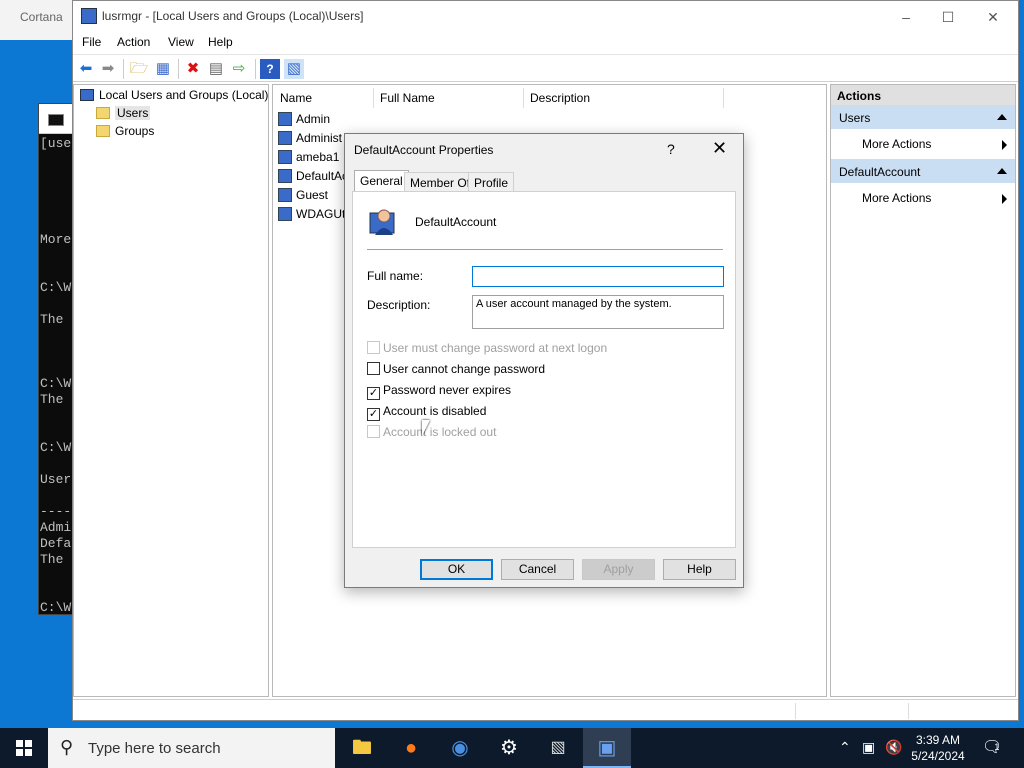 The image size is (1024, 768). I want to click on console-icon, so click(56, 120).